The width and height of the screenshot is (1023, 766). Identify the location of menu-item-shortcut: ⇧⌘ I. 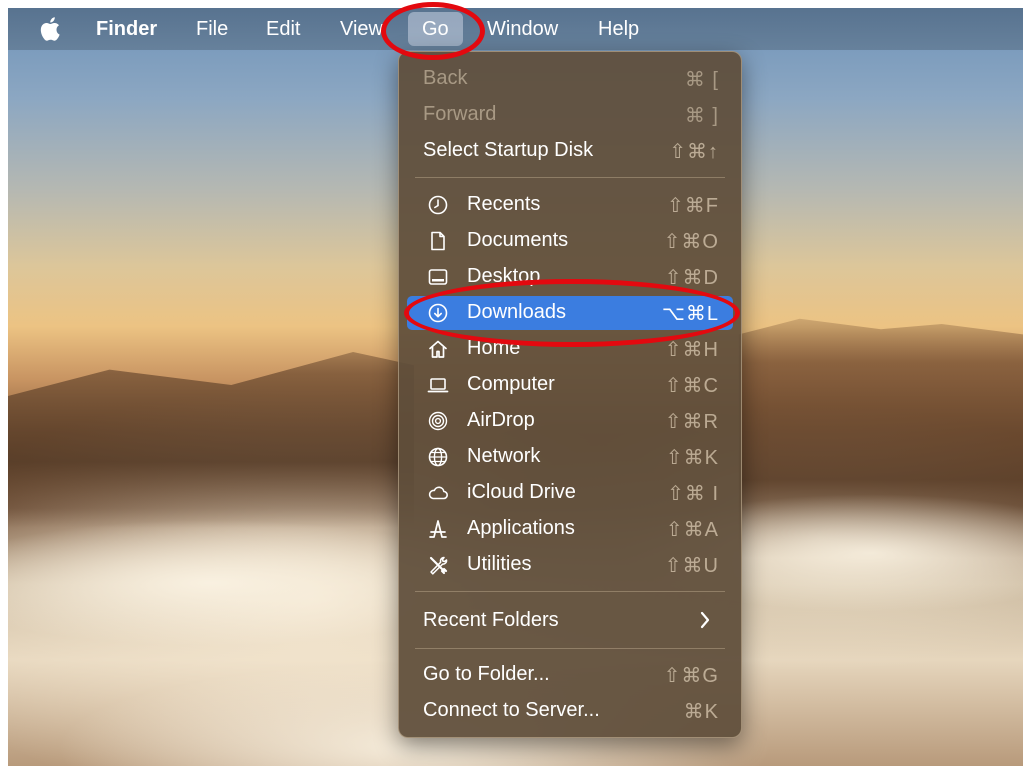
(693, 494).